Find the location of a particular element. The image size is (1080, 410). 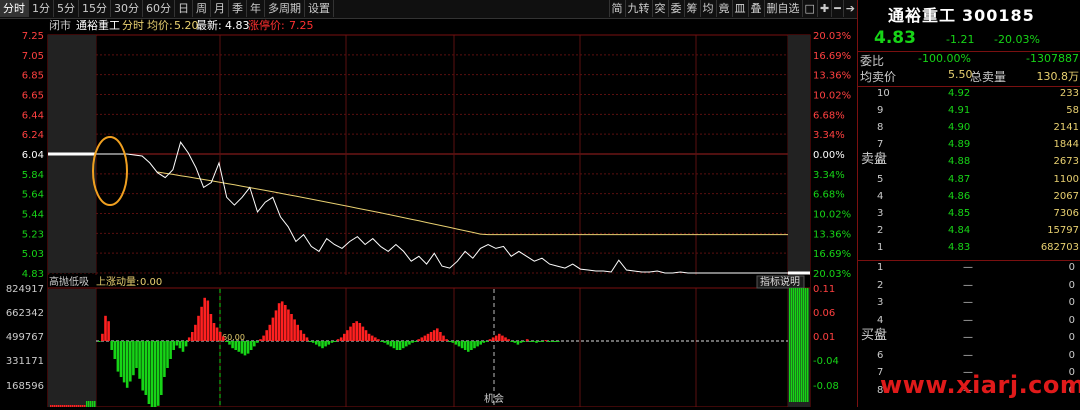

total-sell-label: 总卖量 is located at coordinates (988, 77).